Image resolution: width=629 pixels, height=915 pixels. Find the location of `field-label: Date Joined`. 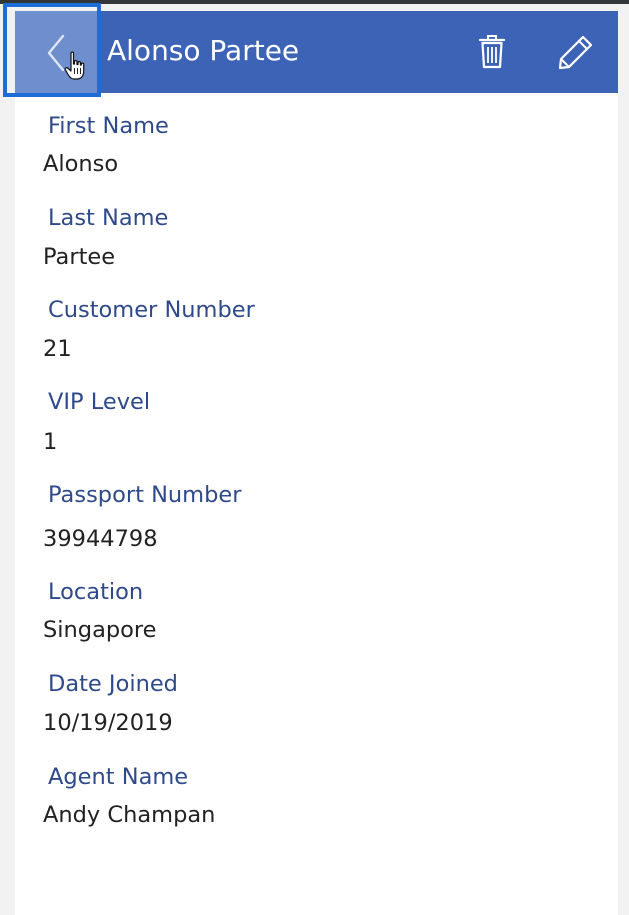

field-label: Date Joined is located at coordinates (113, 684).